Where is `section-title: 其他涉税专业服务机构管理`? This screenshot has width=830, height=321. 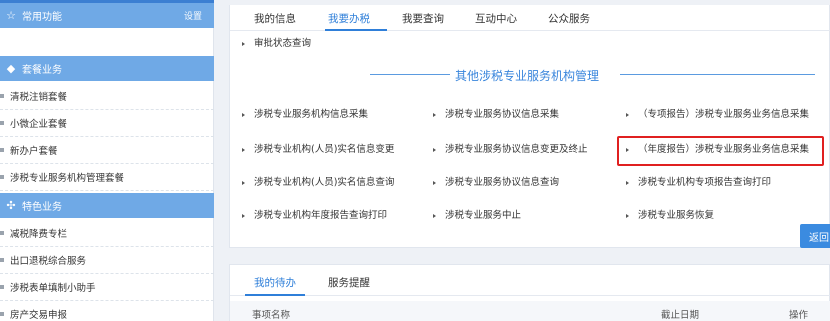 section-title: 其他涉税专业服务机构管理 is located at coordinates (527, 76).